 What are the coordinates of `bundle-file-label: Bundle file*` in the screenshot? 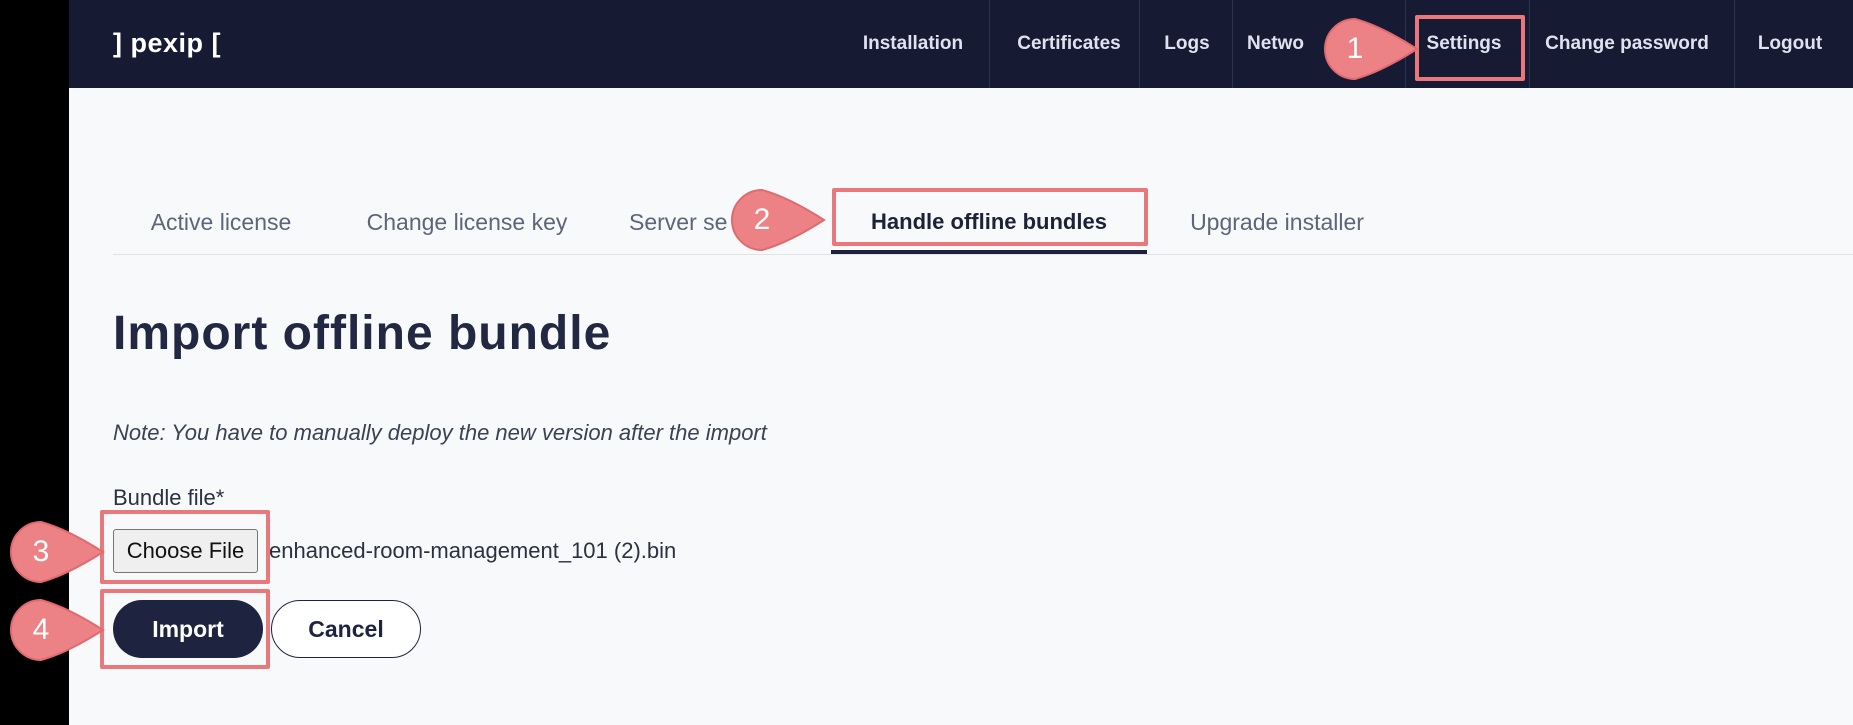 It's located at (169, 497).